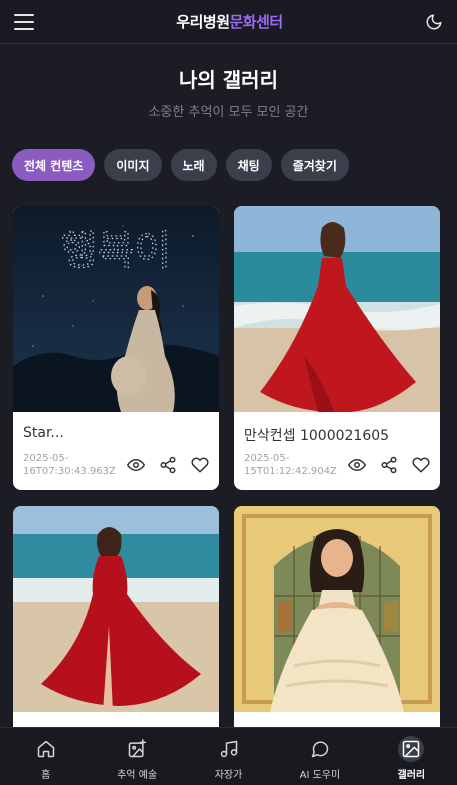  Describe the element at coordinates (203, 22) in the screenshot. I see `brand-part1: 우리병원` at that location.